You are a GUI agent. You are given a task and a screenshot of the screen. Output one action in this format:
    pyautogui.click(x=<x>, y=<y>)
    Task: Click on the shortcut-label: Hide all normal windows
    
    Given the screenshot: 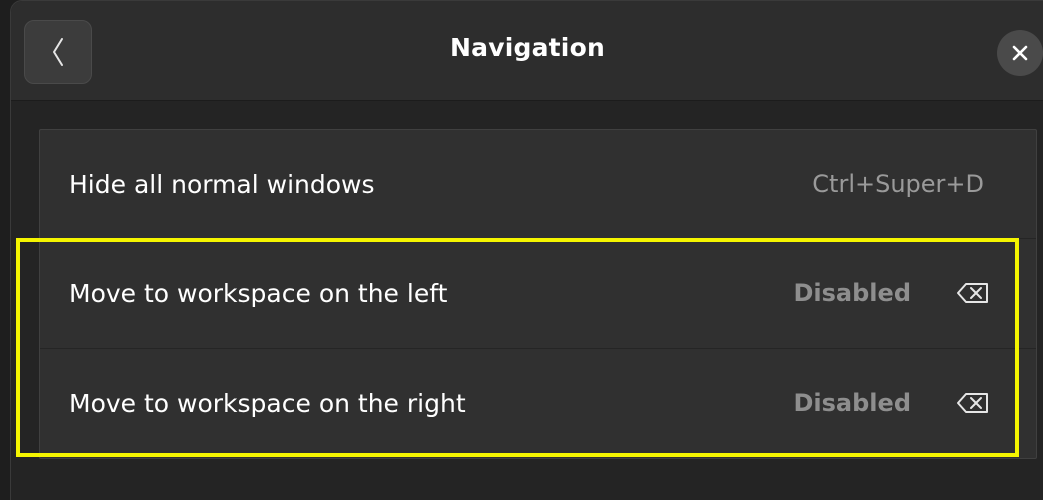 What is the action you would take?
    pyautogui.click(x=222, y=184)
    